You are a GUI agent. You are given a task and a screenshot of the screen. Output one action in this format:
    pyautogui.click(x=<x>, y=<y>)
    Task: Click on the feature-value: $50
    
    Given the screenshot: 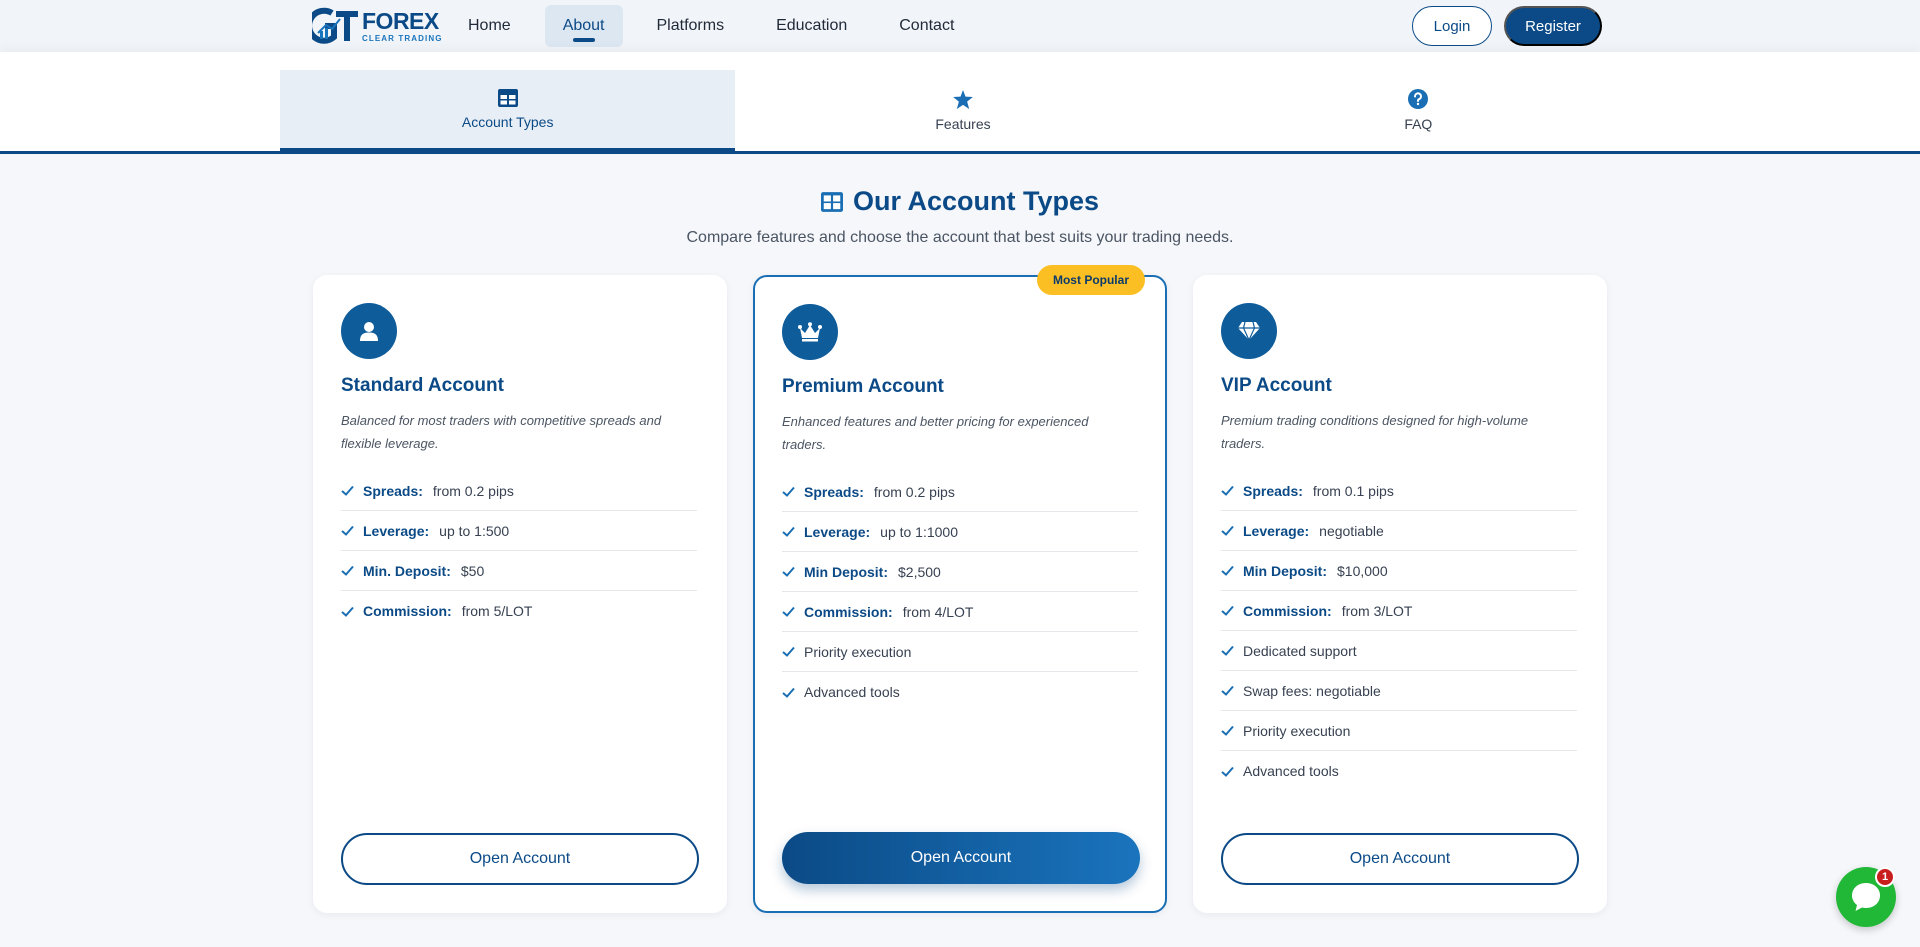 What is the action you would take?
    pyautogui.click(x=472, y=570)
    